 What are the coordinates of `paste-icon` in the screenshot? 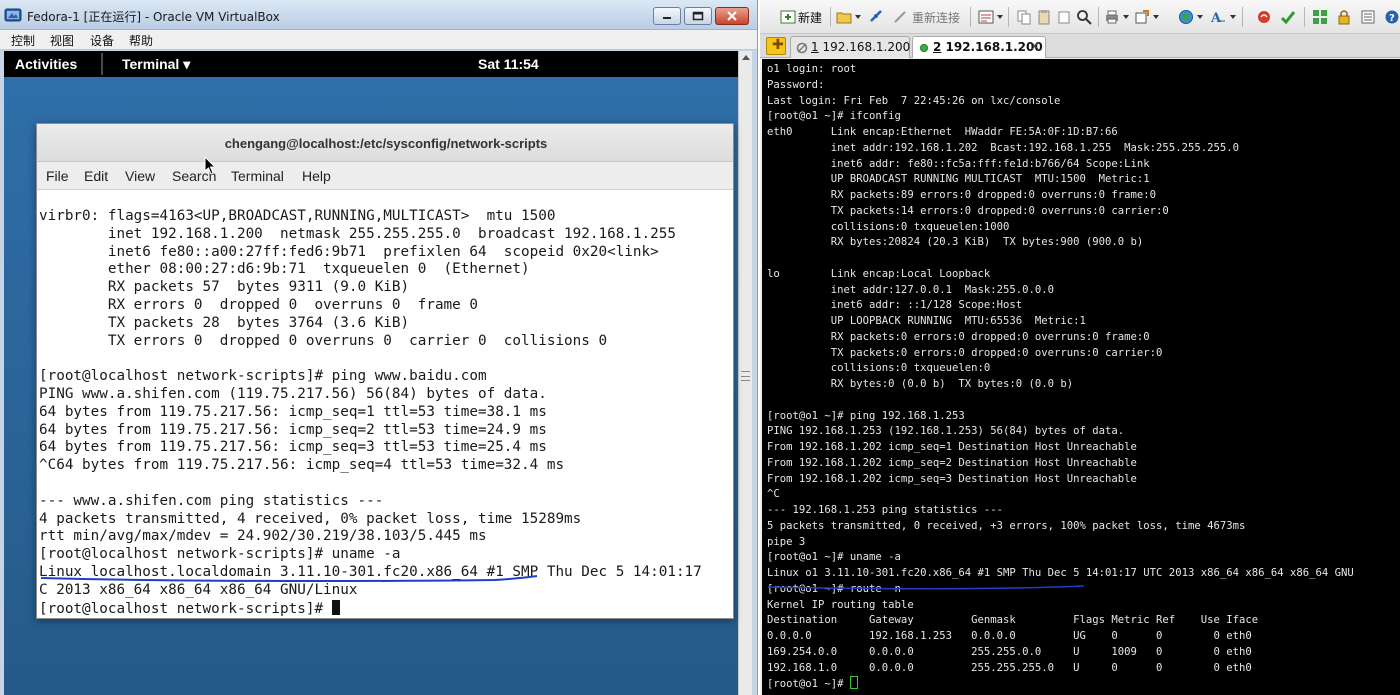 It's located at (1044, 17).